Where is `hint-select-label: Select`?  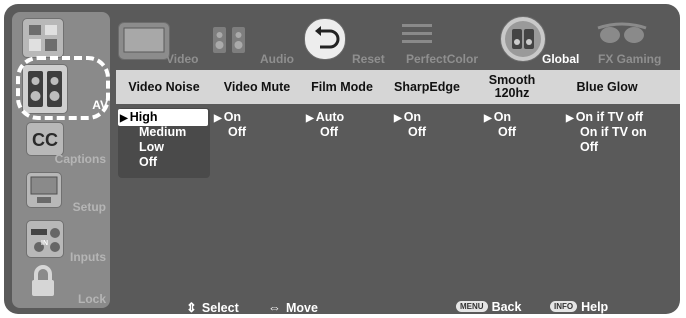
hint-select-label: Select is located at coordinates (220, 307).